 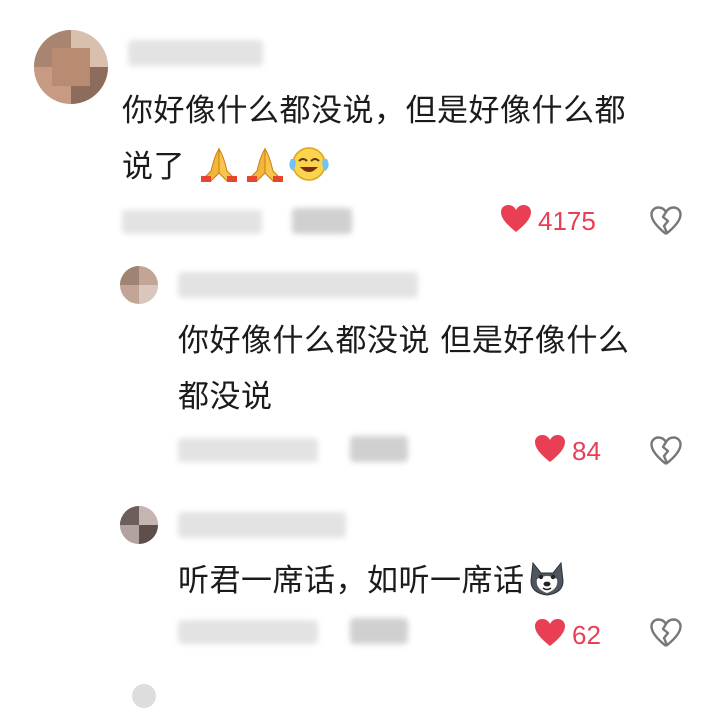 What do you see at coordinates (586, 634) in the screenshot?
I see `like-count: 62` at bounding box center [586, 634].